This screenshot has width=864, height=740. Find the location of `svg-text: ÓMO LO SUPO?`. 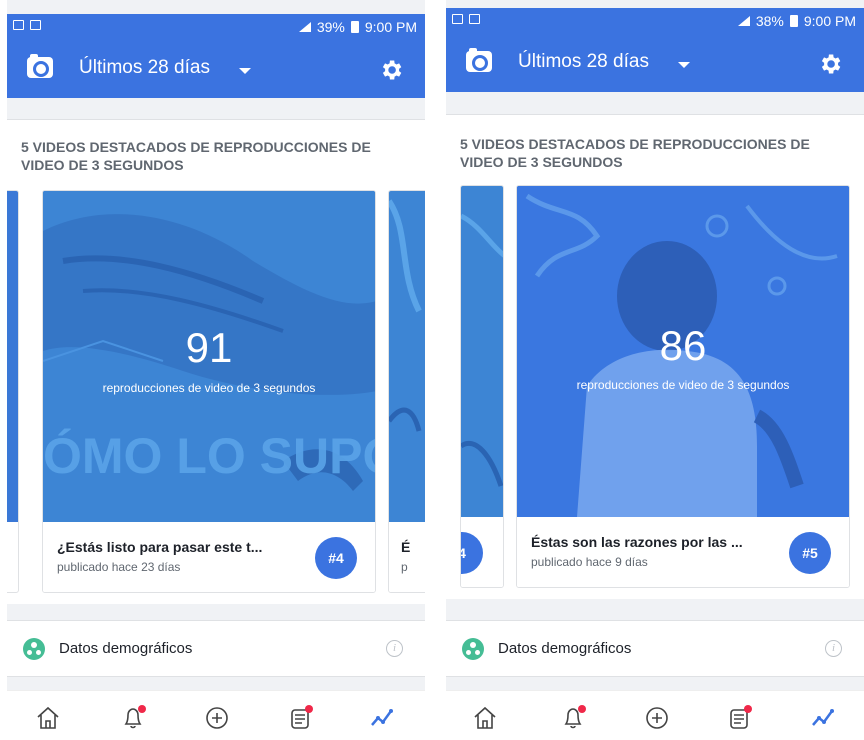

svg-text: ÓMO LO SUPO? is located at coordinates (209, 456).